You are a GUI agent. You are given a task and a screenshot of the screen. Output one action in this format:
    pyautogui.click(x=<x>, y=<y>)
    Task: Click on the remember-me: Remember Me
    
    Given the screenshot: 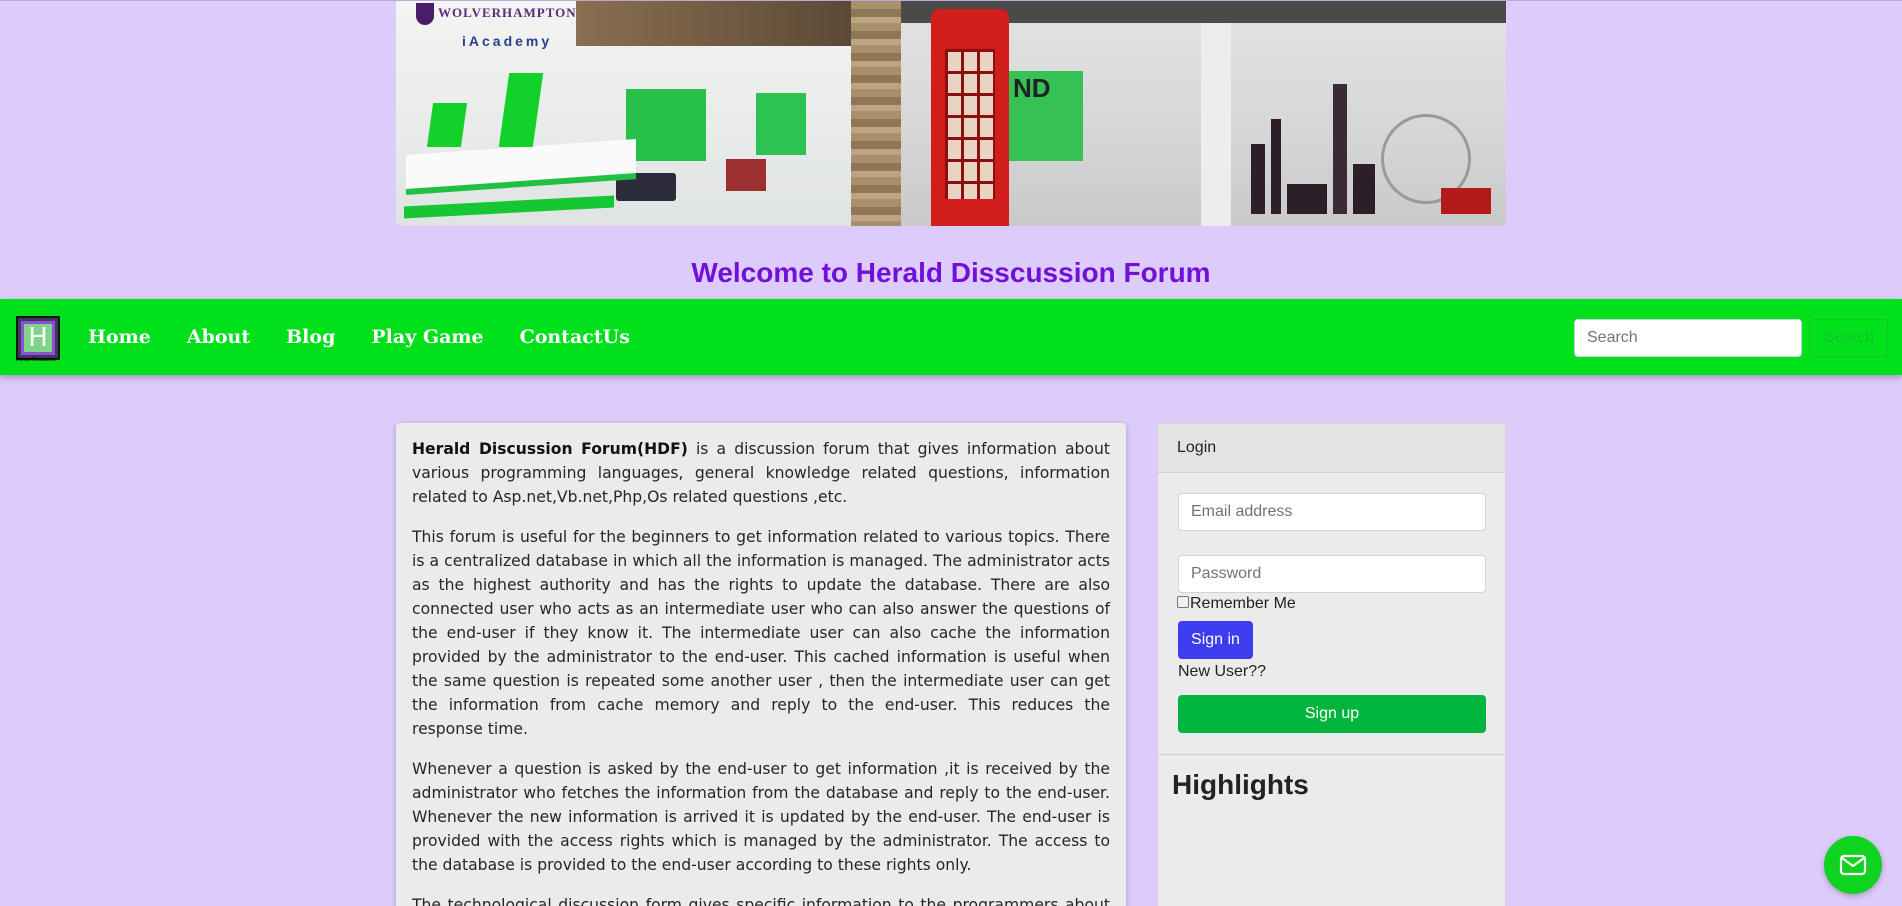 What is the action you would take?
    pyautogui.click(x=1331, y=604)
    